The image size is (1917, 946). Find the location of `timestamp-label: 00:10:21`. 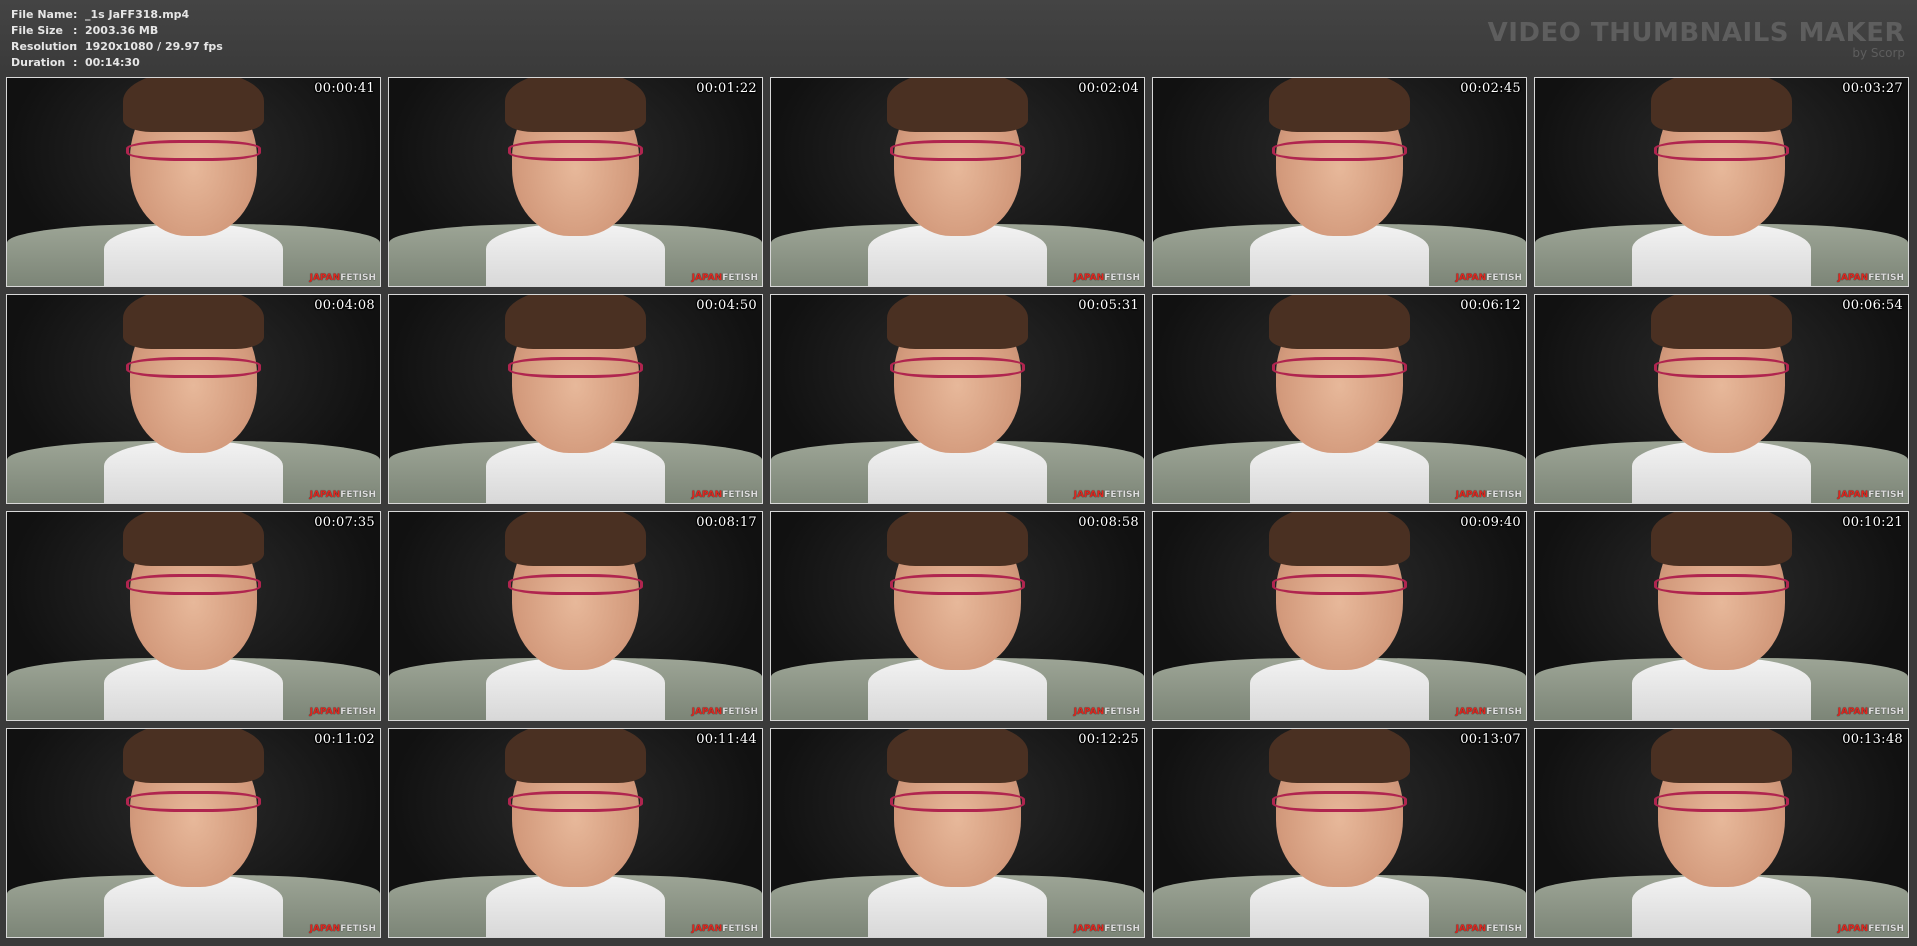

timestamp-label: 00:10:21 is located at coordinates (1872, 522).